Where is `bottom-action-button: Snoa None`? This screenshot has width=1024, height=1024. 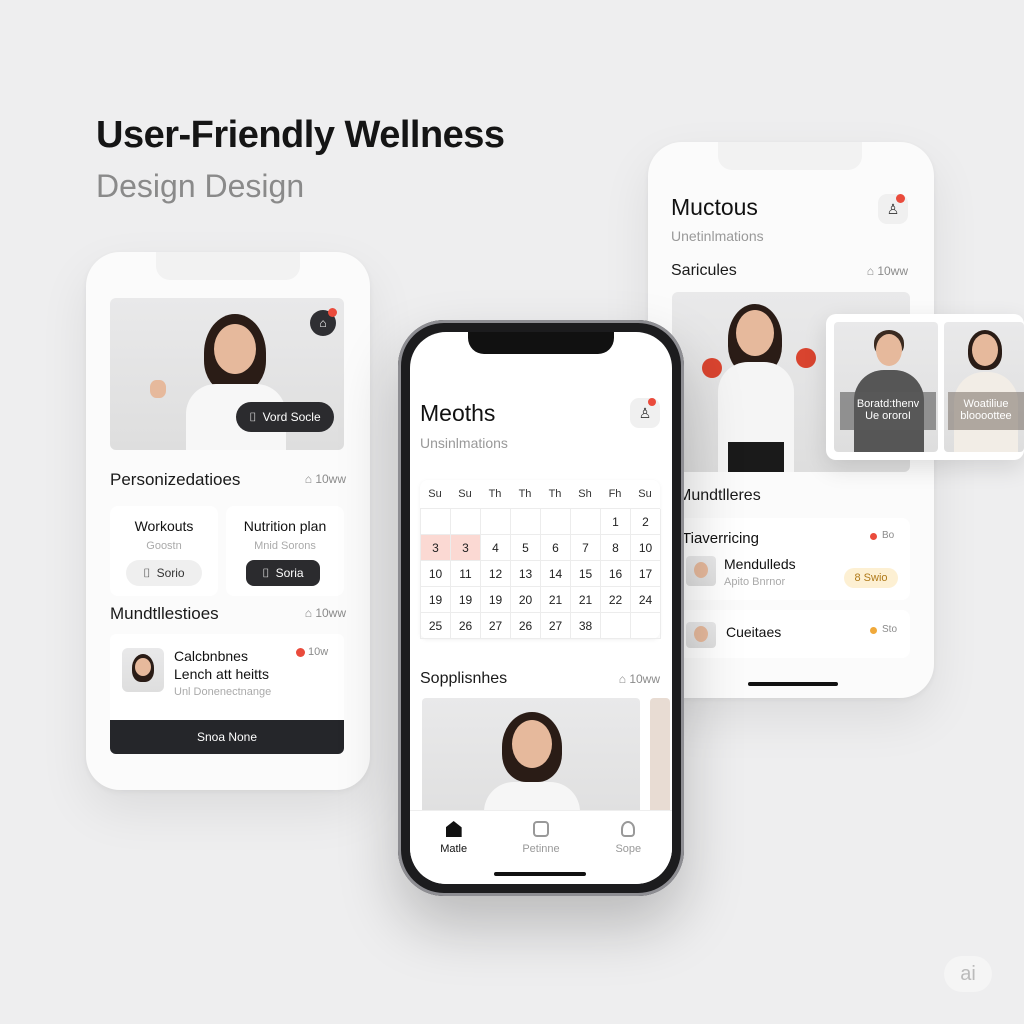 bottom-action-button: Snoa None is located at coordinates (227, 737).